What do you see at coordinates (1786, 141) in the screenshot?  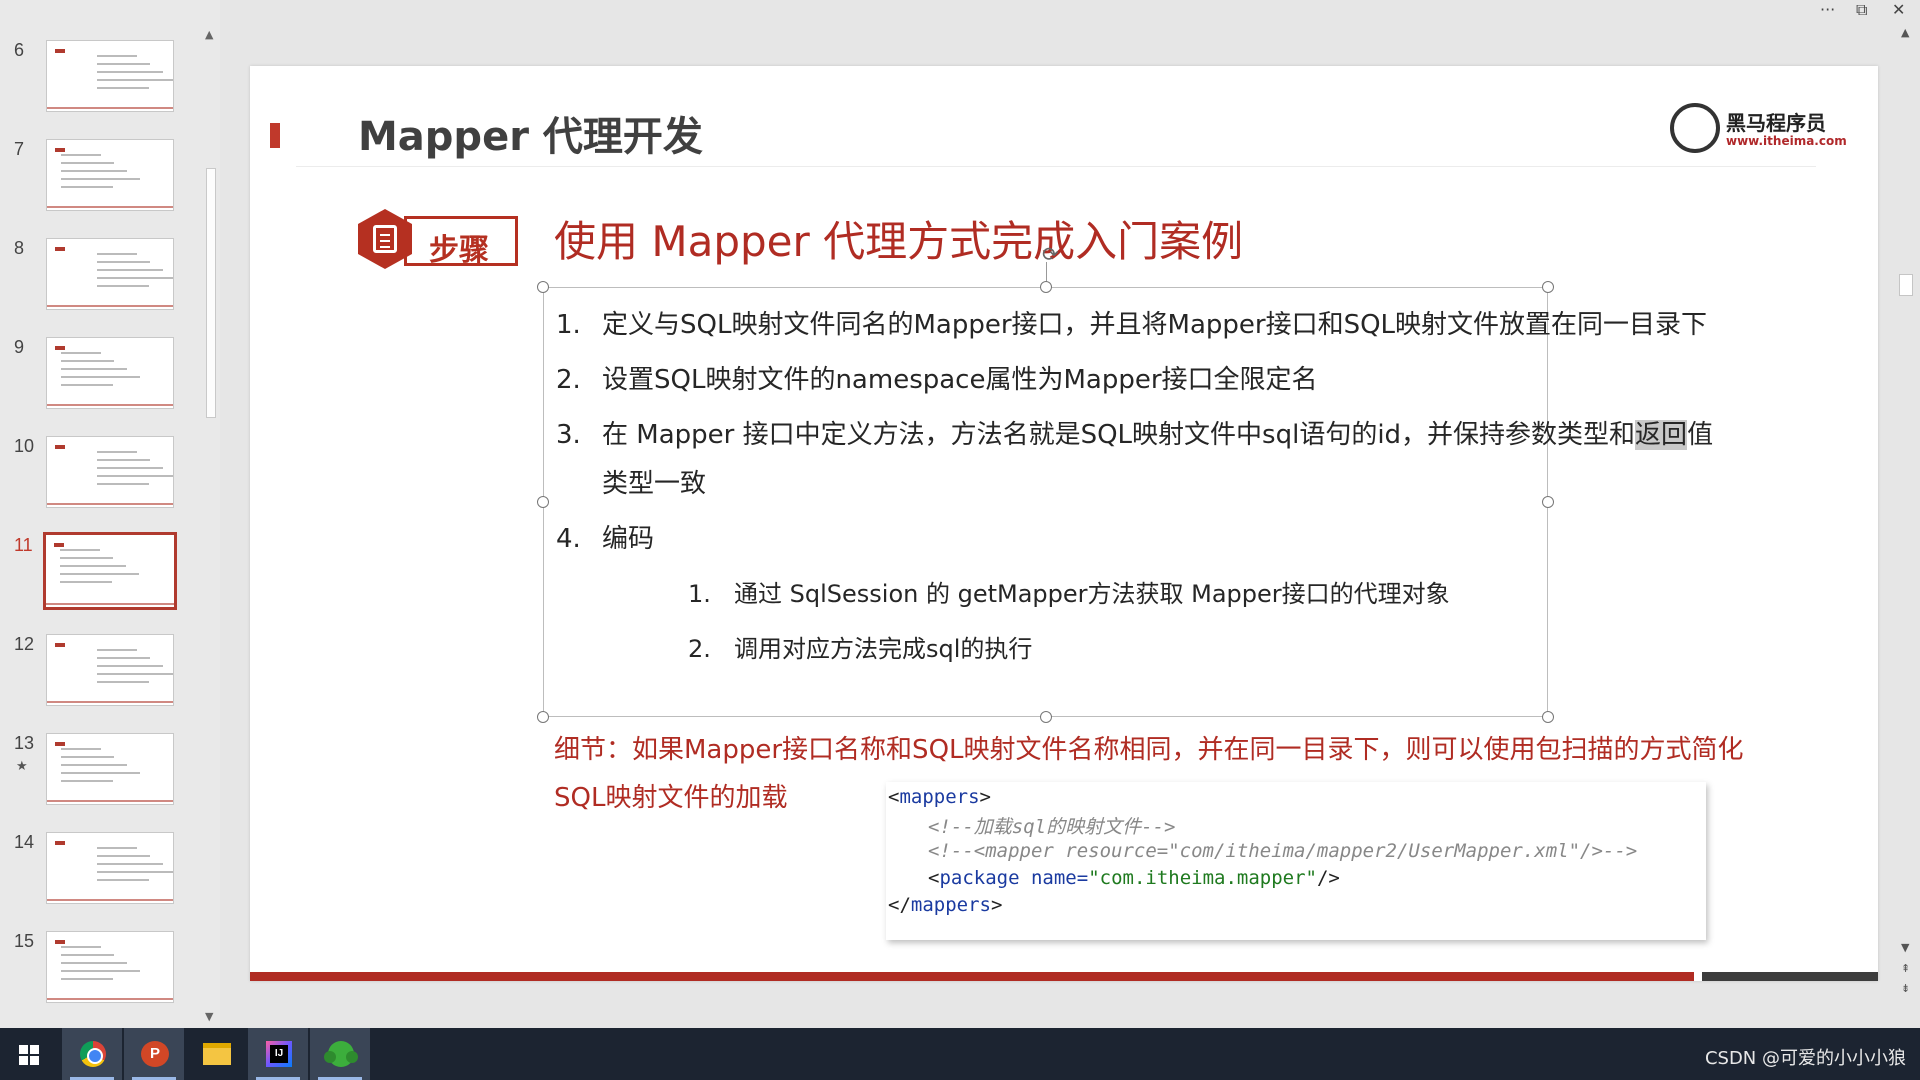 I see `logo-url: www.itheima.com` at bounding box center [1786, 141].